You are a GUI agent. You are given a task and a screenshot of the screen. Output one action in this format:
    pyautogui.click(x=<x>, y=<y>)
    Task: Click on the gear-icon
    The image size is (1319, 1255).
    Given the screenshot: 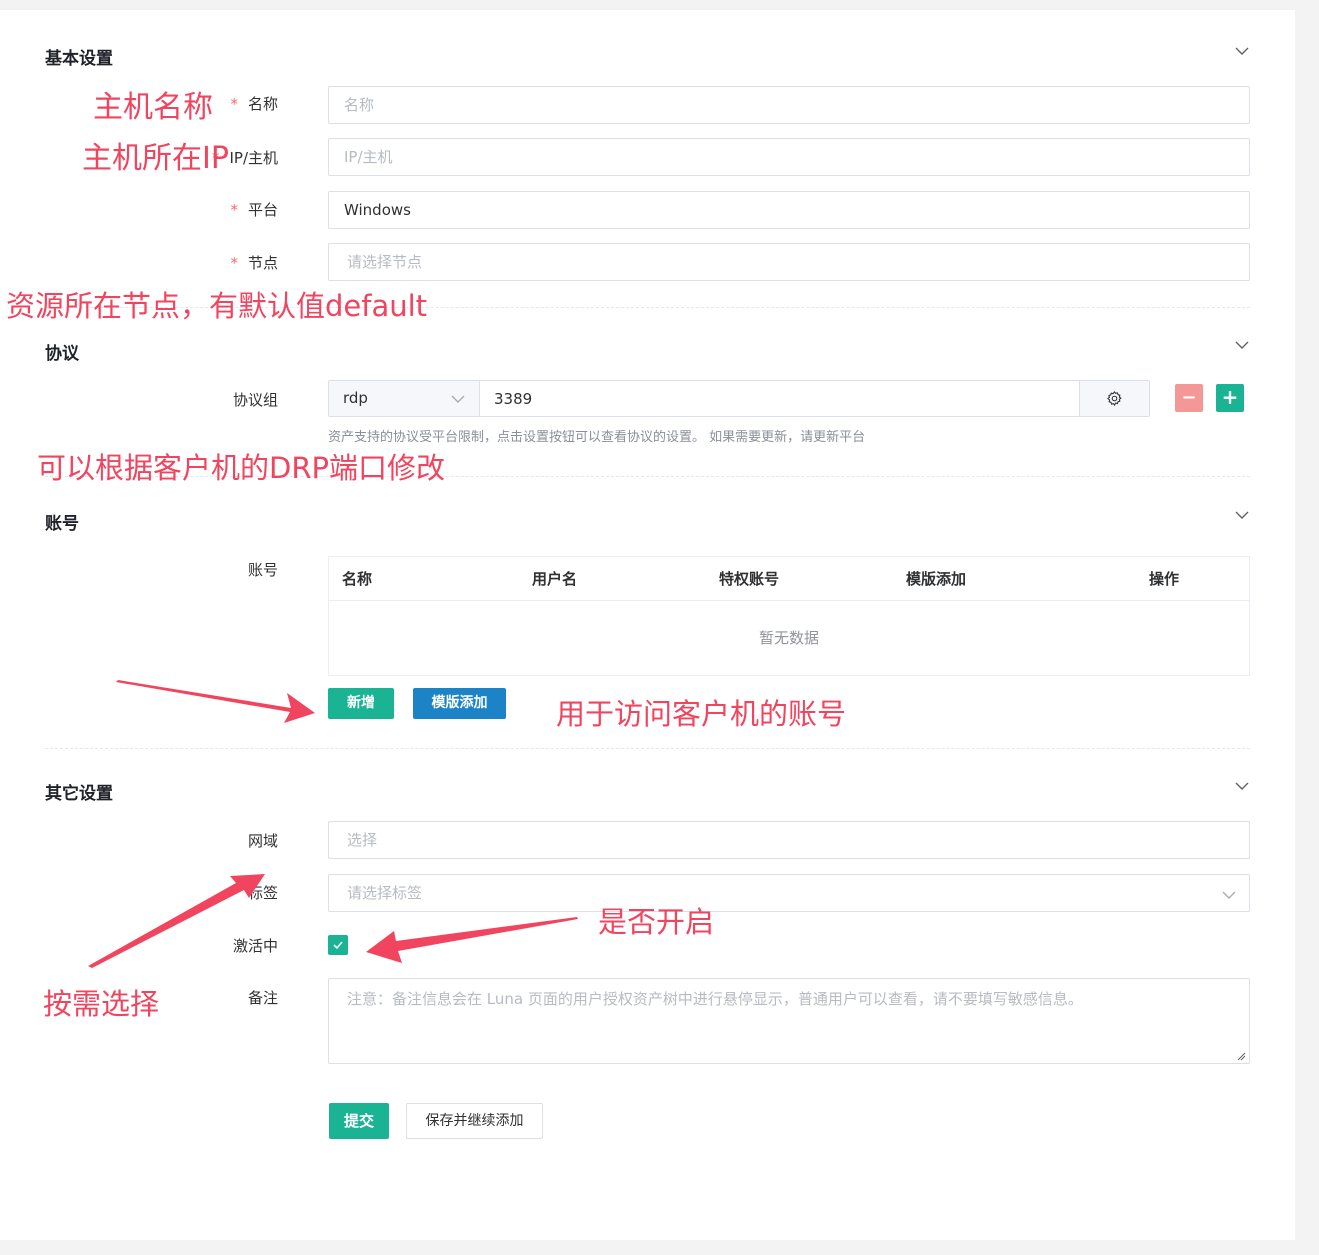 What is the action you would take?
    pyautogui.click(x=1114, y=398)
    